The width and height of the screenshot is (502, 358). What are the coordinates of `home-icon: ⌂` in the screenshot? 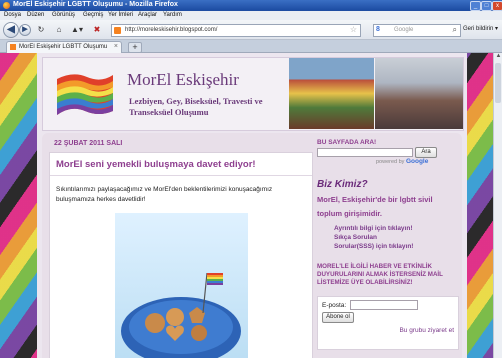 It's located at (59, 30).